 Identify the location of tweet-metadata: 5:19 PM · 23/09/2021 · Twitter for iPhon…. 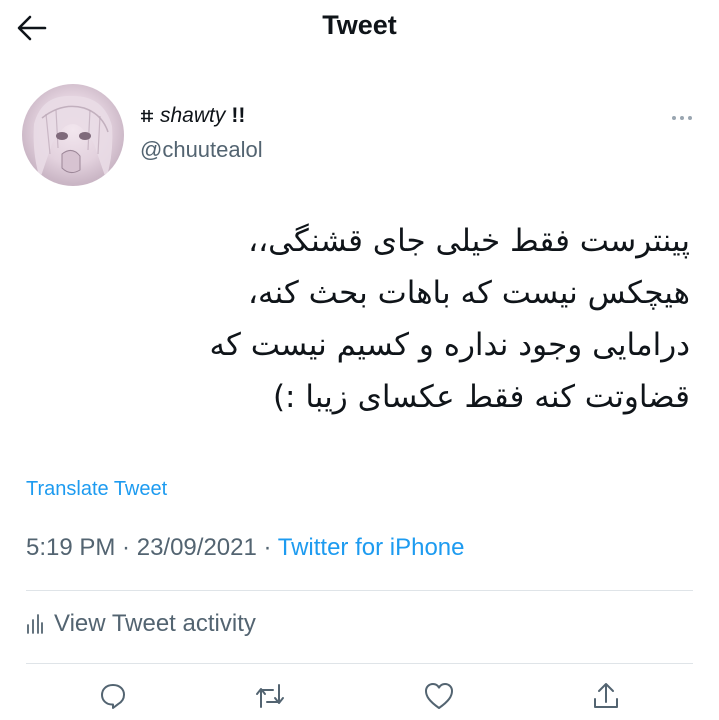
(245, 548).